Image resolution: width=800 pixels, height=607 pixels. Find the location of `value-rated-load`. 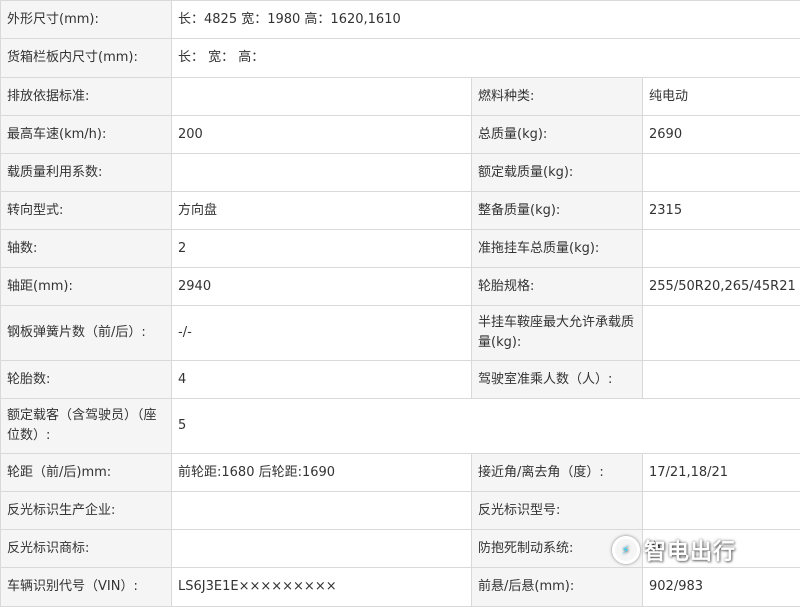

value-rated-load is located at coordinates (721, 173).